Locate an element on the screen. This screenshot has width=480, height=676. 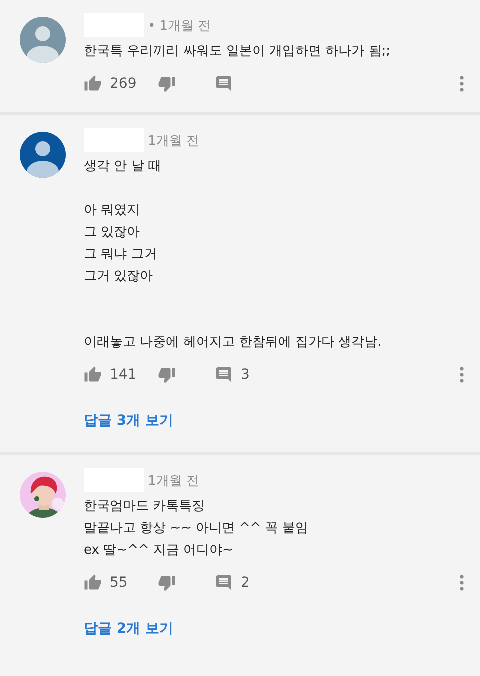
comment-text: 한국특 우리끼리 싸워도 일본이 개입하면 하나가 됨;; is located at coordinates (238, 52).